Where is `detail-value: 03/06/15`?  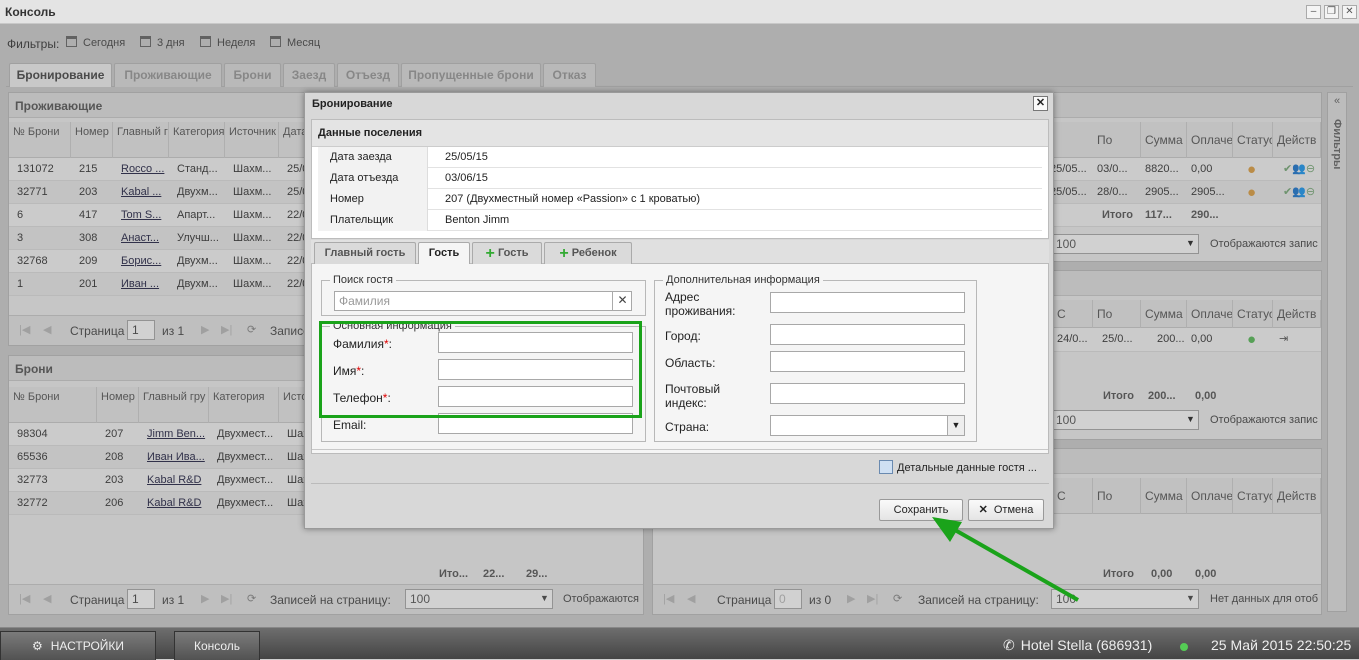 detail-value: 03/06/15 is located at coordinates (466, 178).